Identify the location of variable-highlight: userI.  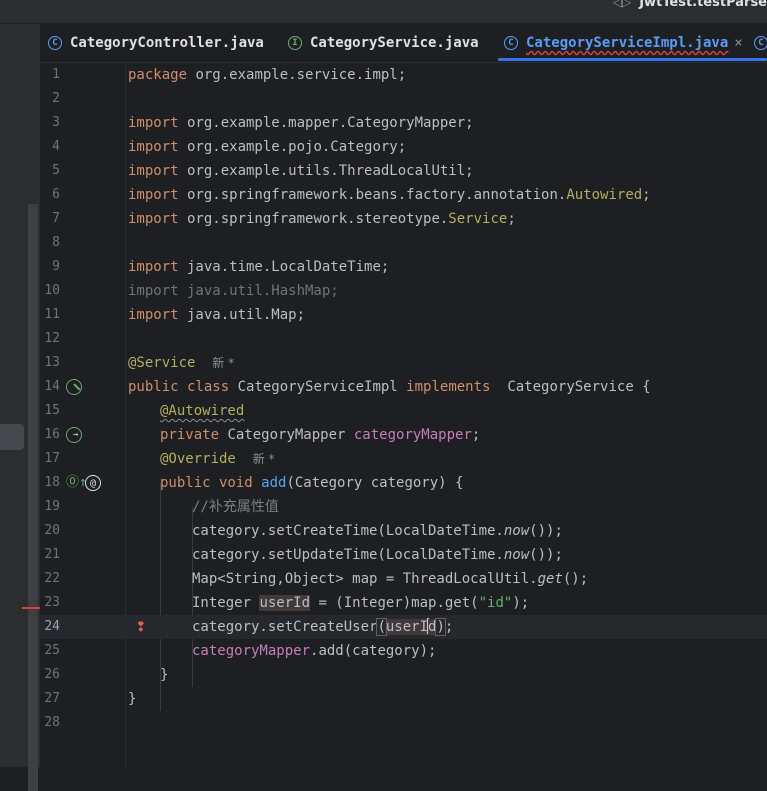
(407, 627).